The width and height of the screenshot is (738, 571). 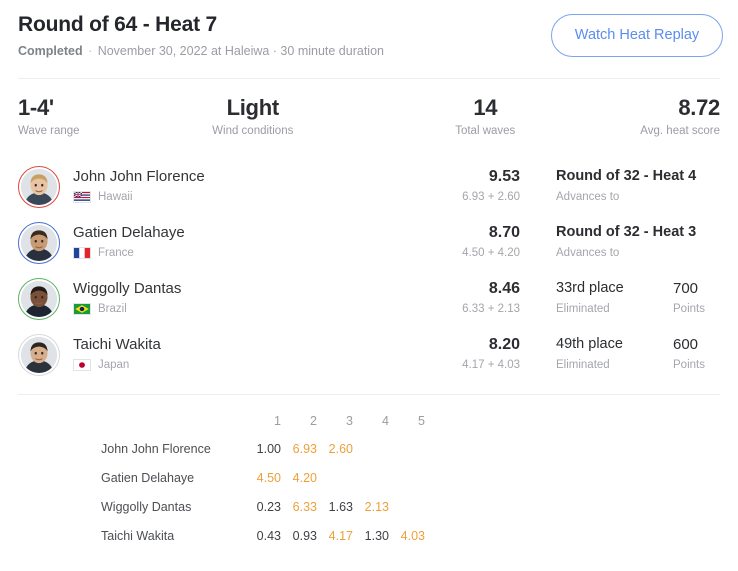 I want to click on stat-value: 1-4', so click(x=36, y=107).